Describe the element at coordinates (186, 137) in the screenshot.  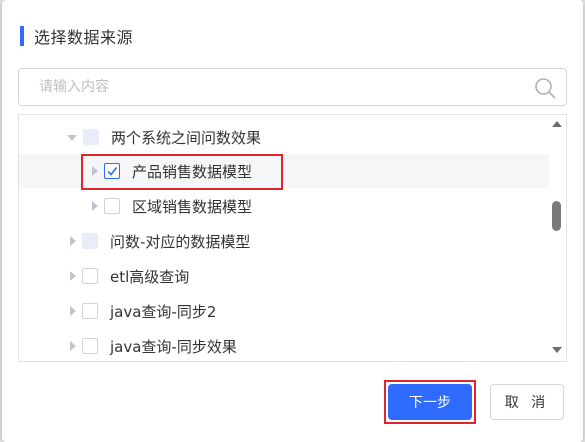
I see `tree-node-label: 两个系统之间问数效果` at that location.